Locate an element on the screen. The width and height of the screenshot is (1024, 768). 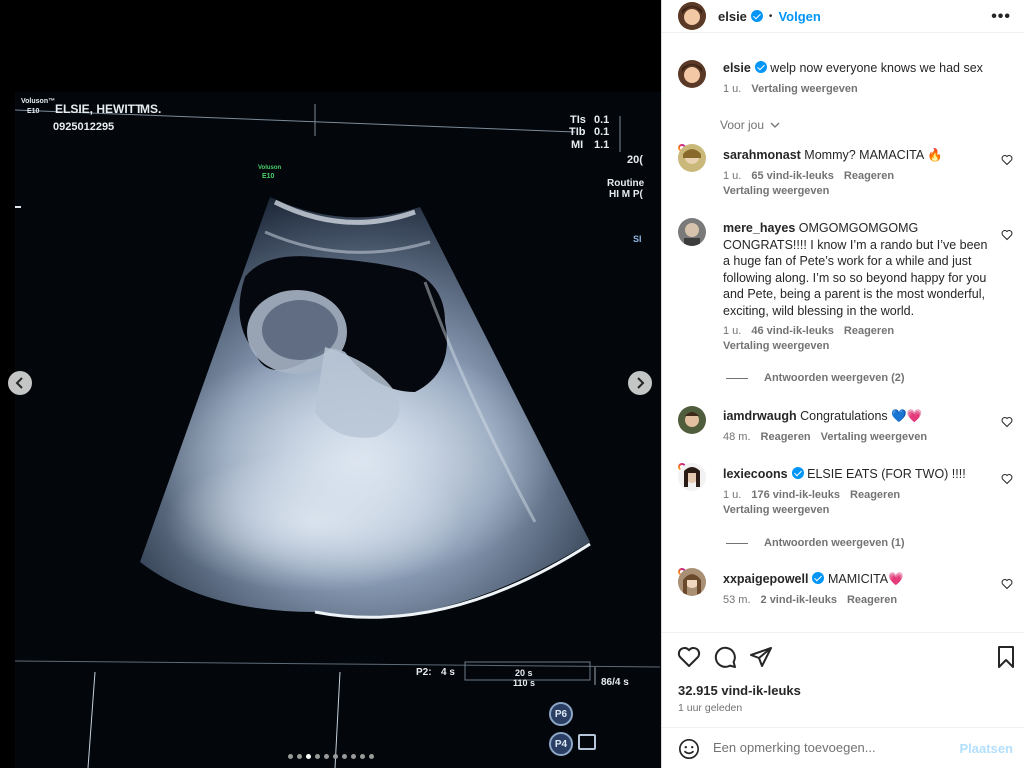
caption-avatar is located at coordinates (692, 74).